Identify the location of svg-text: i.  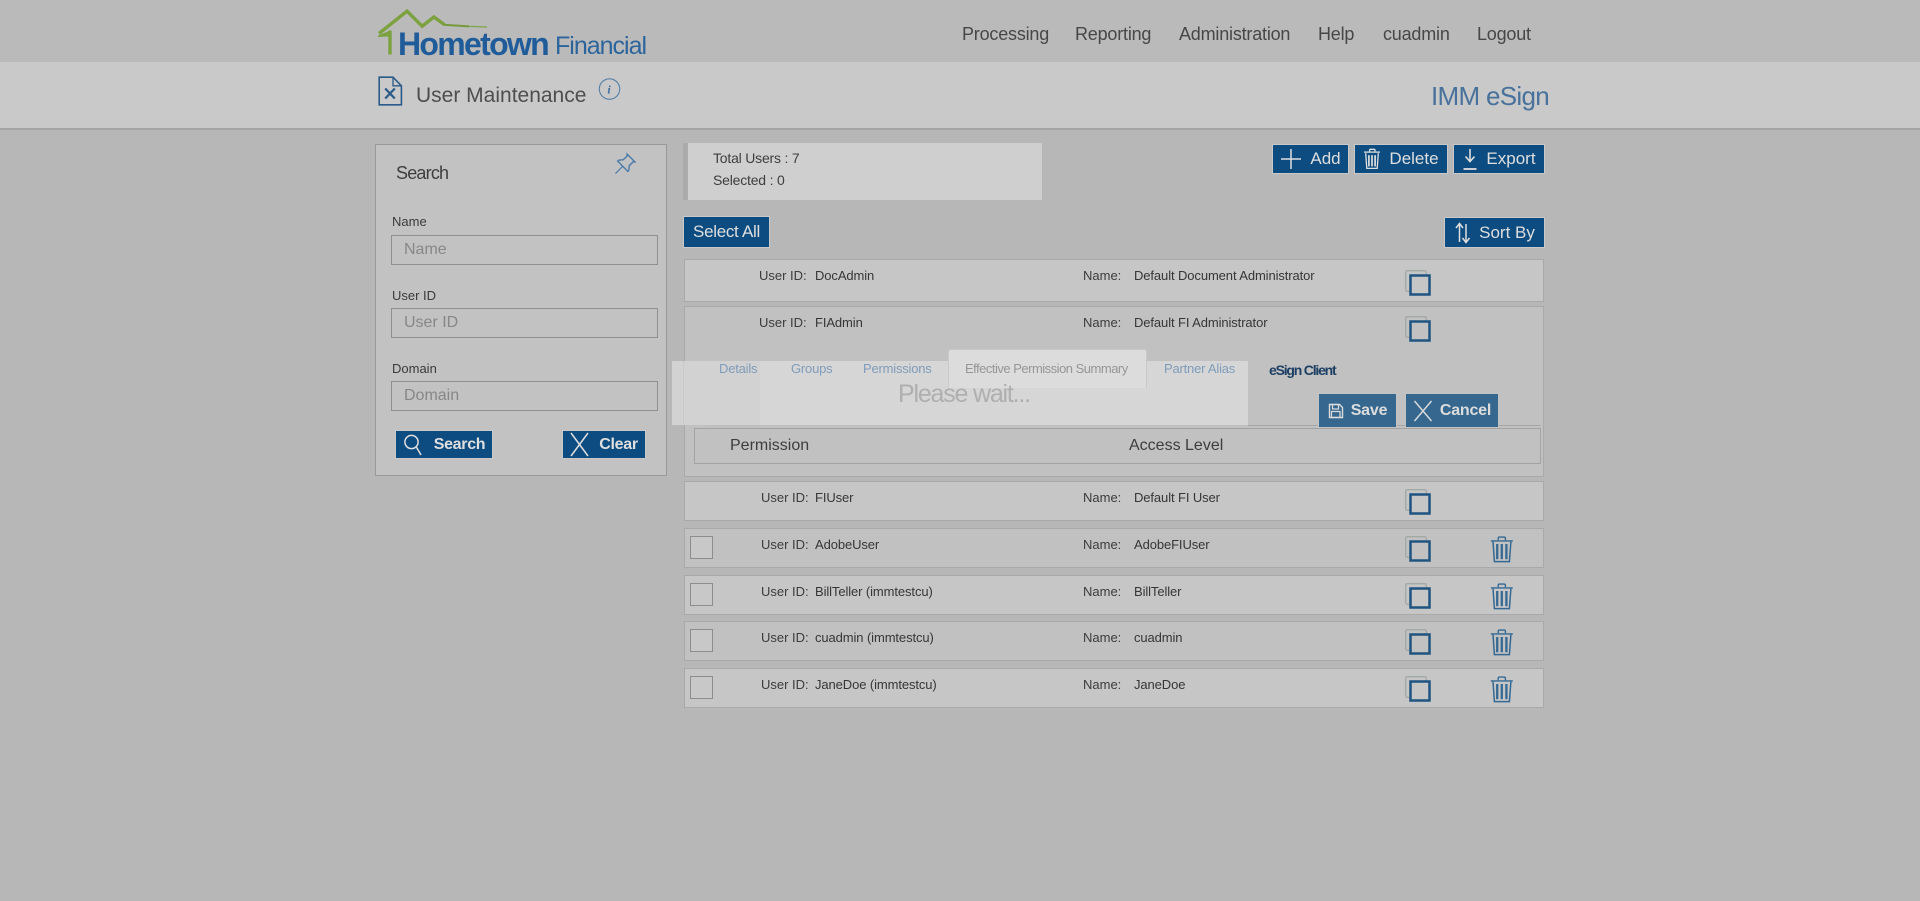
(609, 90).